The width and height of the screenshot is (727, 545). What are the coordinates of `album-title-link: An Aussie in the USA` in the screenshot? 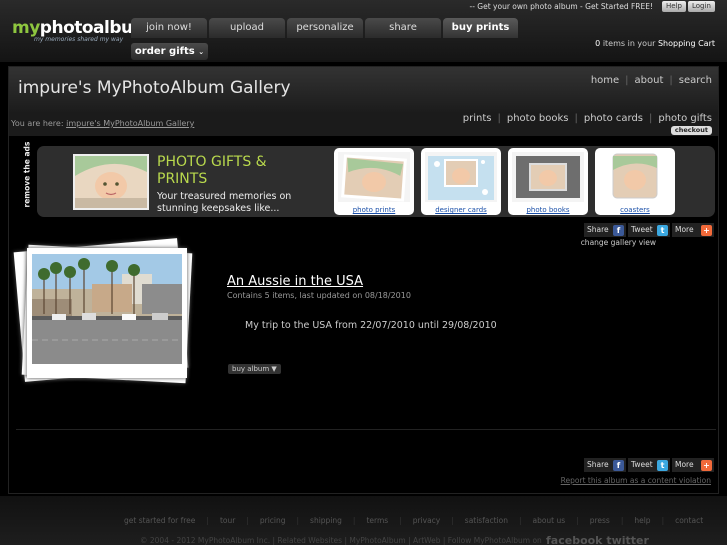 It's located at (295, 281).